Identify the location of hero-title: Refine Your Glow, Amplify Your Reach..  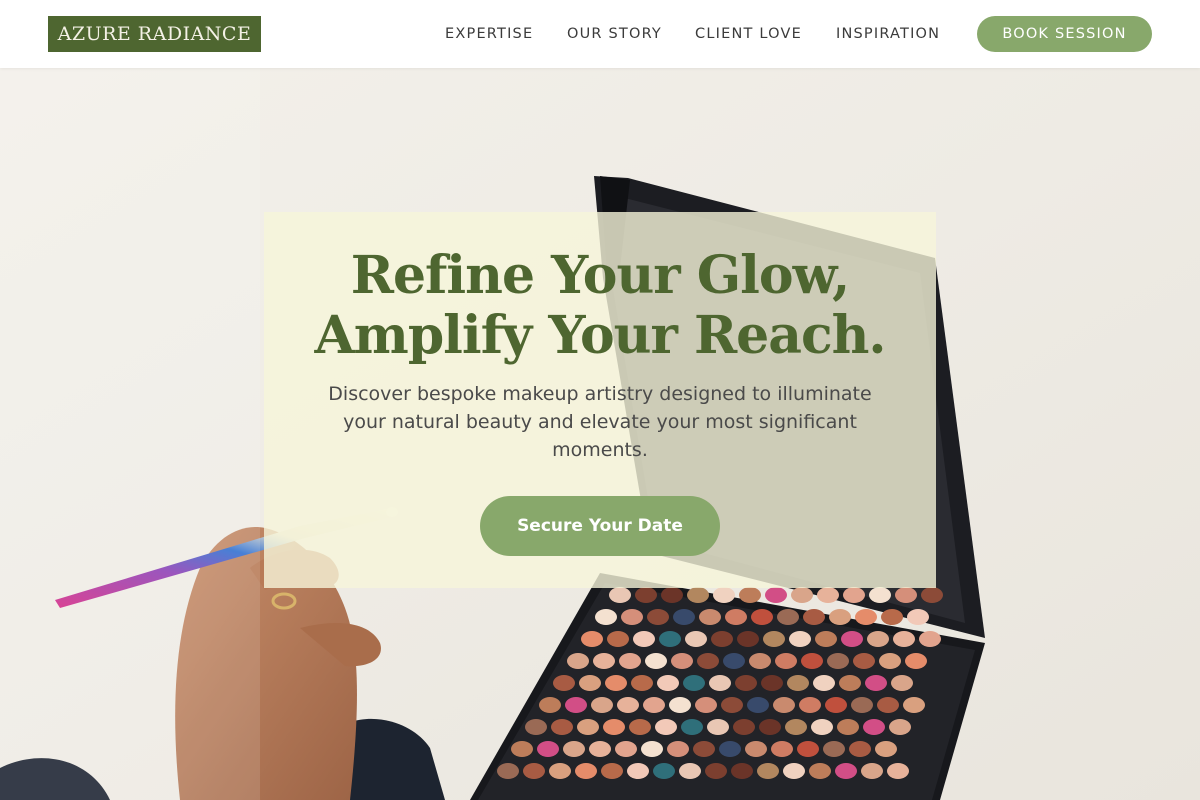
(600, 306).